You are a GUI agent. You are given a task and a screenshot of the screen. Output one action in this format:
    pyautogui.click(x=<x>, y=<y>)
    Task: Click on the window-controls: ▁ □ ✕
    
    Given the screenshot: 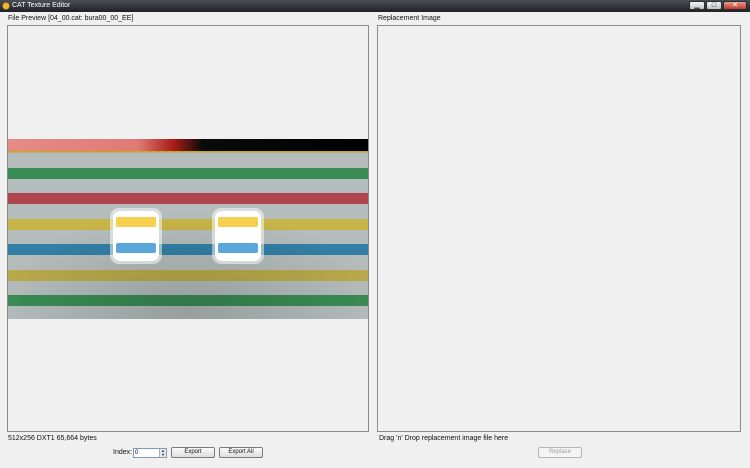 What is the action you would take?
    pyautogui.click(x=718, y=6)
    